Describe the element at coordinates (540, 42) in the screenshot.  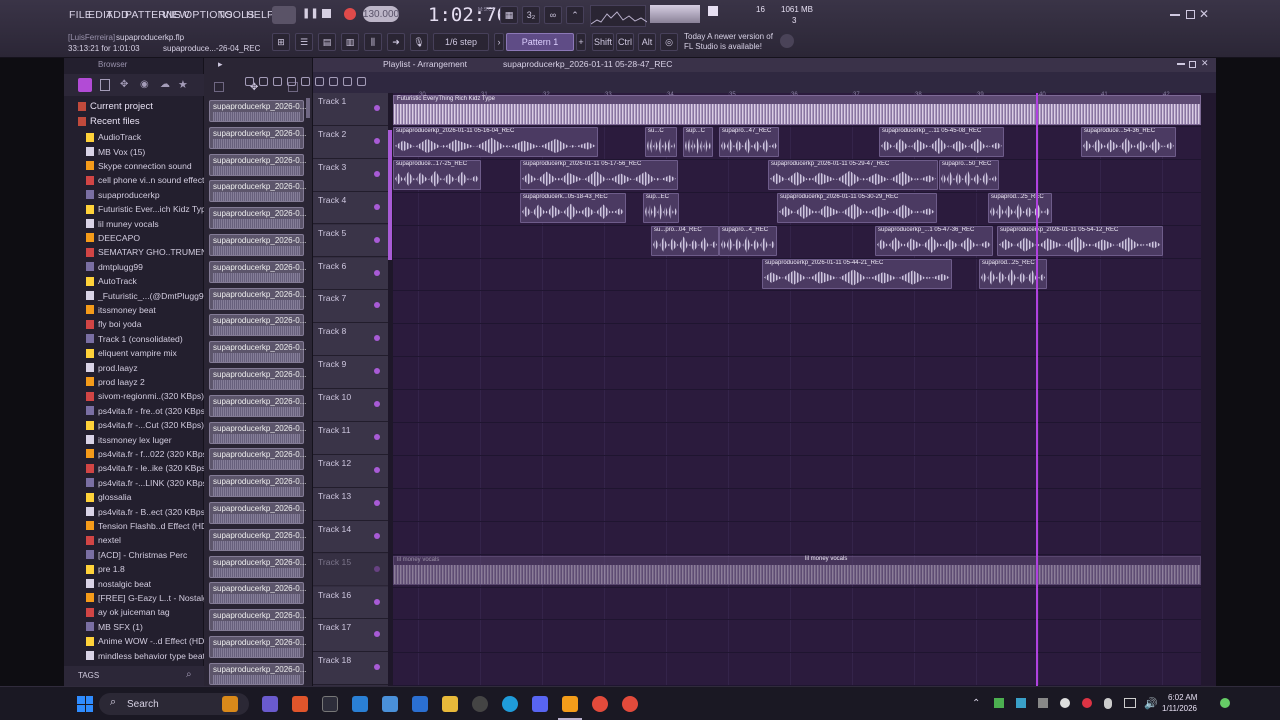
I see `pattern-selector: Pattern 1` at that location.